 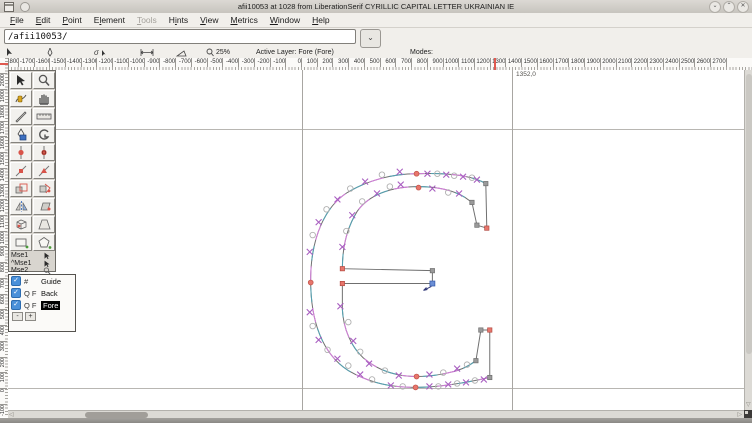 I want to click on tool-rotate, so click(x=44, y=188).